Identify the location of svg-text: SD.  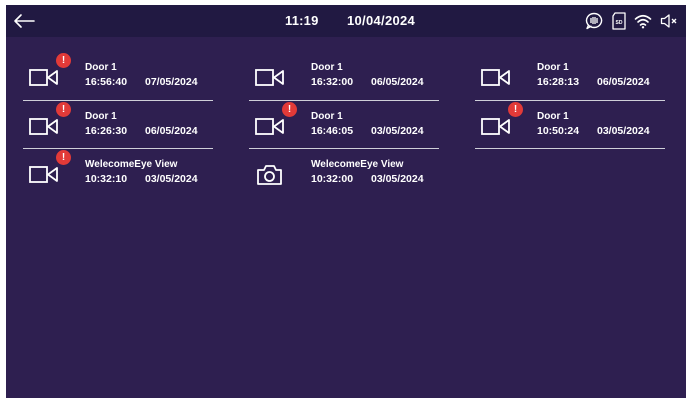
(619, 23).